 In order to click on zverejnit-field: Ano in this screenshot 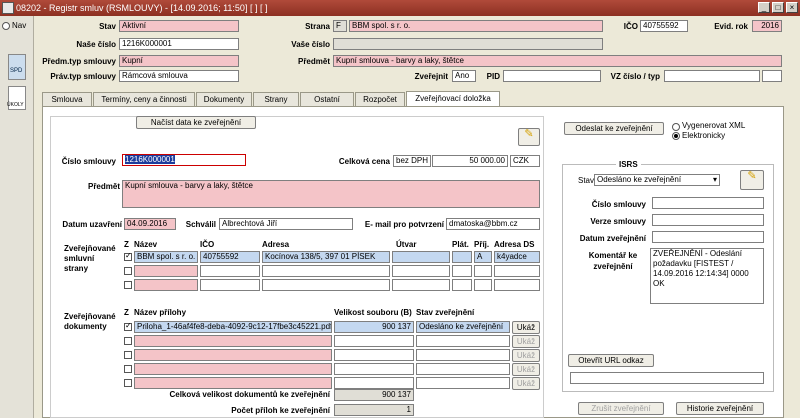, I will do `click(464, 76)`.